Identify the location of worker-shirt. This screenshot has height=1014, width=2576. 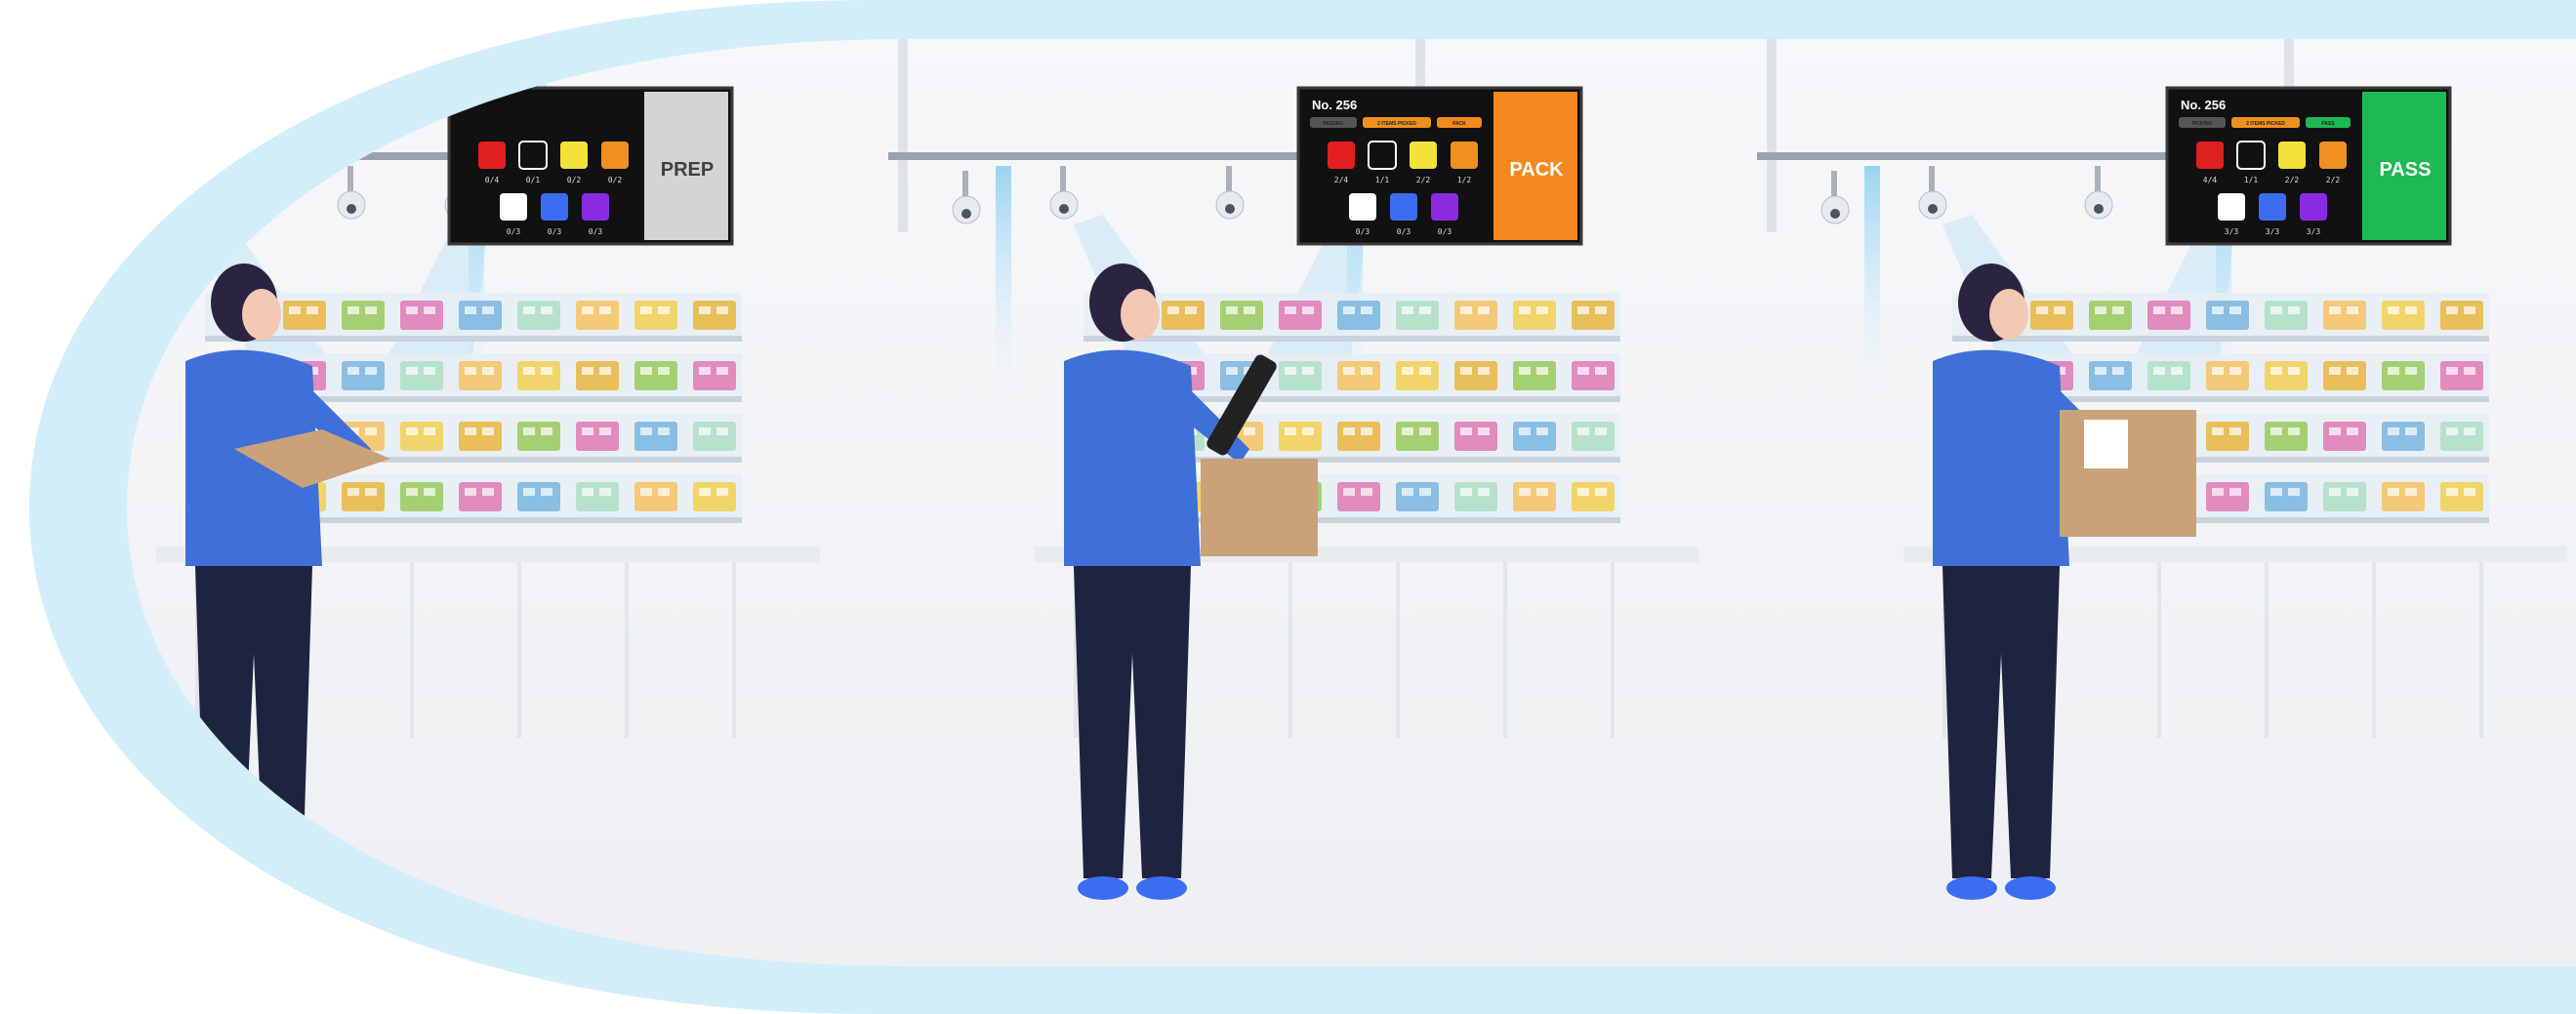
(2001, 457).